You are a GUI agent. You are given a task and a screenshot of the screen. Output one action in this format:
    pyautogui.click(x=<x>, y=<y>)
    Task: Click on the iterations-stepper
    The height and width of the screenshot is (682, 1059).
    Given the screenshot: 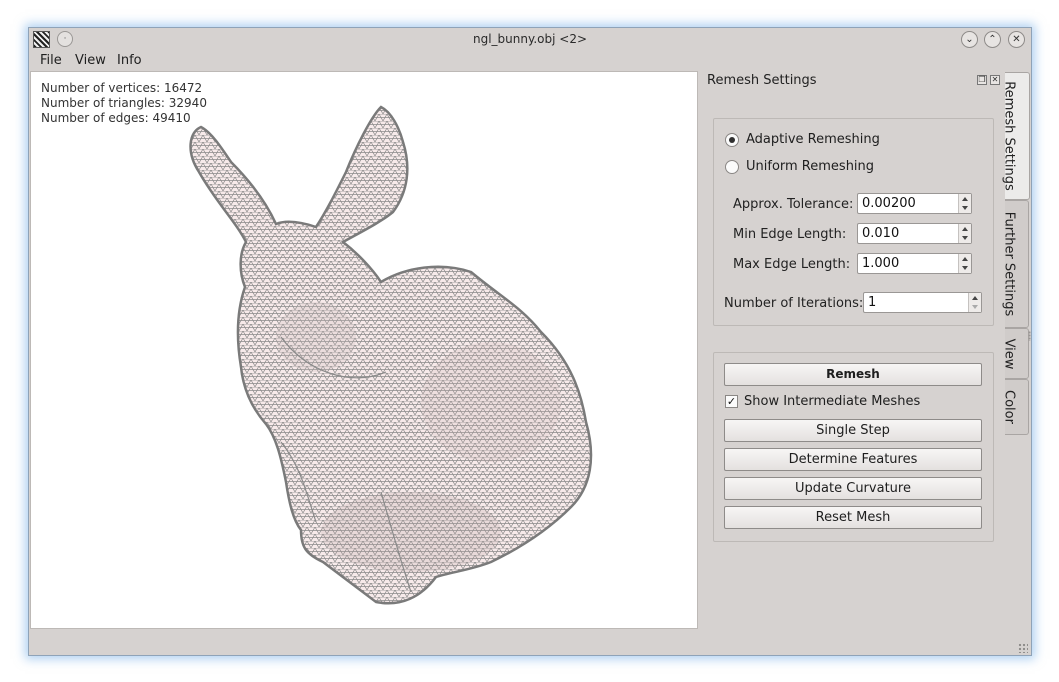 What is the action you would take?
    pyautogui.click(x=974, y=302)
    